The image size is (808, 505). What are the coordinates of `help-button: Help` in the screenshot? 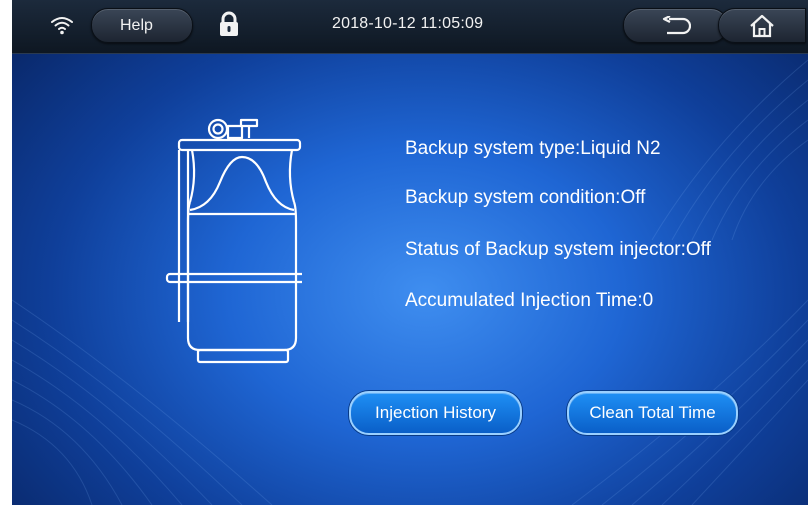 It's located at (142, 25).